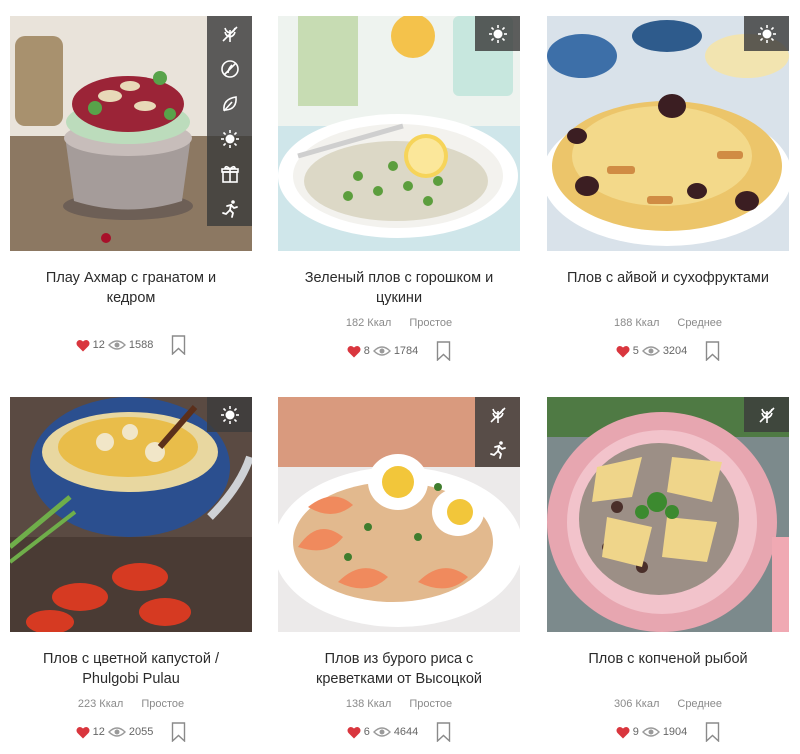  Describe the element at coordinates (675, 351) in the screenshot. I see `views-count: 3204` at that location.